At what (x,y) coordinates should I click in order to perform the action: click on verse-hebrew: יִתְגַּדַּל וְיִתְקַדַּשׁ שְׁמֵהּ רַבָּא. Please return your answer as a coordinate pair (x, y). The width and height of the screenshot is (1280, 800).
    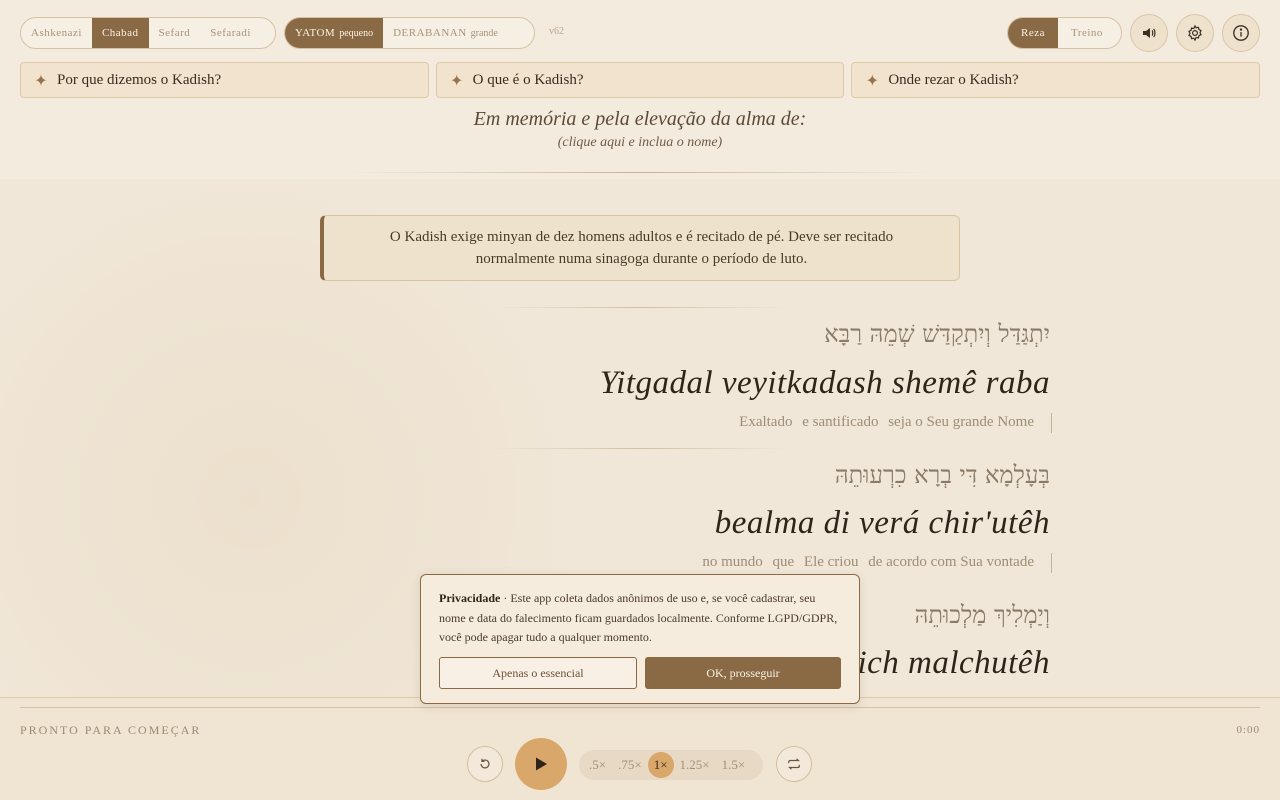
    Looking at the image, I should click on (937, 334).